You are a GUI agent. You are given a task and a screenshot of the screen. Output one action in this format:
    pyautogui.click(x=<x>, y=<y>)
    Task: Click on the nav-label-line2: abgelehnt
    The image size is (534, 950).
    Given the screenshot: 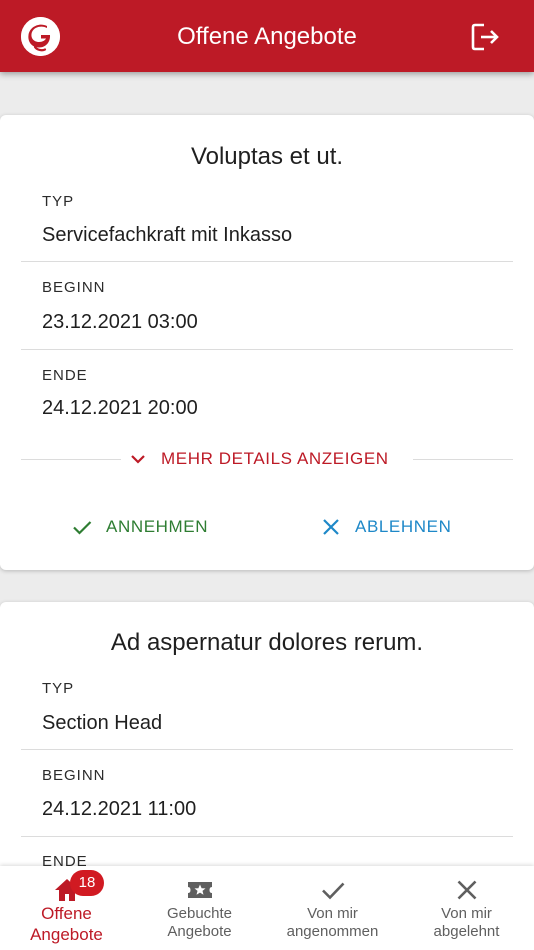 What is the action you would take?
    pyautogui.click(x=466, y=931)
    